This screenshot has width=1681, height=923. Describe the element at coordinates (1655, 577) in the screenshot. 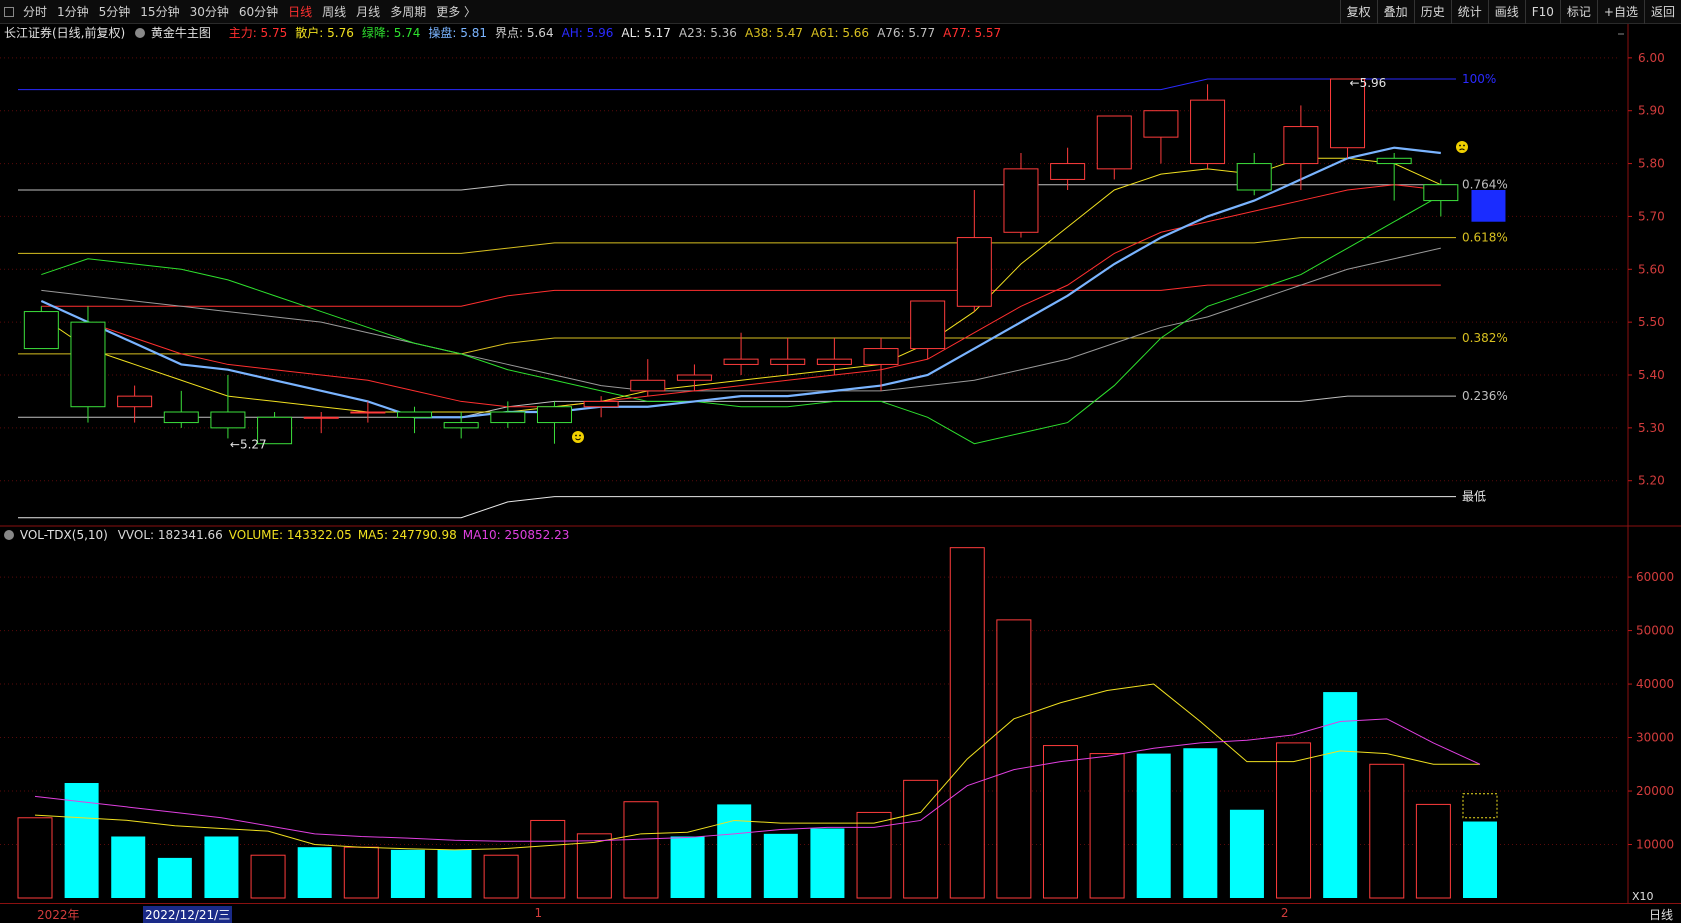

I see `volume-y-tick-label: 60000` at that location.